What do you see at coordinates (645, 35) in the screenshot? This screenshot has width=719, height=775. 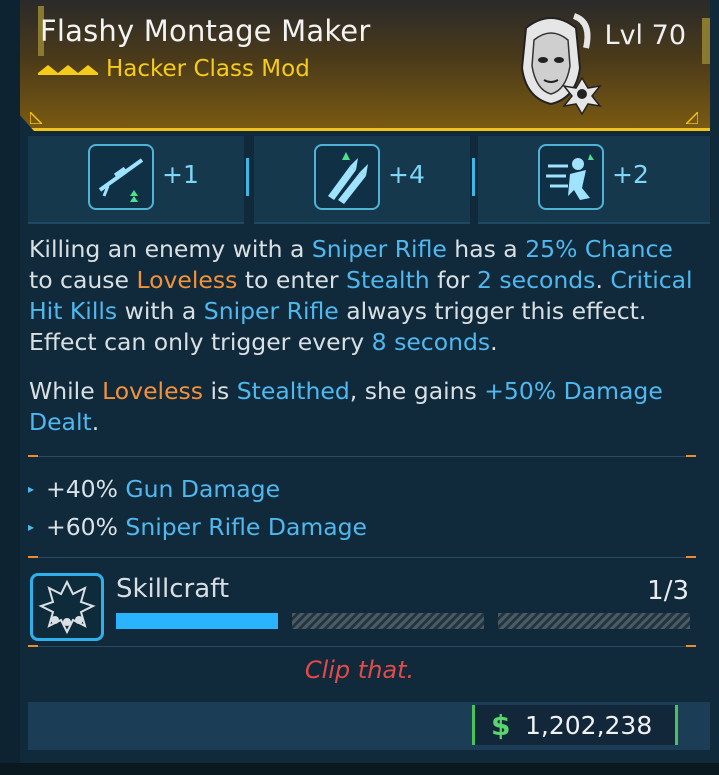 I see `item-level: Lvl 70` at bounding box center [645, 35].